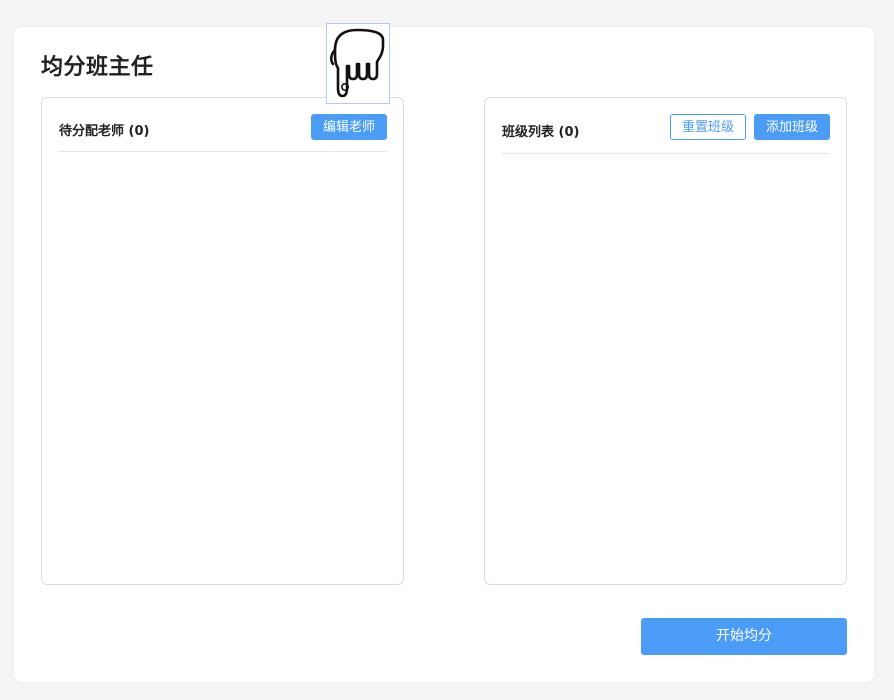  Describe the element at coordinates (707, 127) in the screenshot. I see `reset-classes-button: 重置班级` at that location.